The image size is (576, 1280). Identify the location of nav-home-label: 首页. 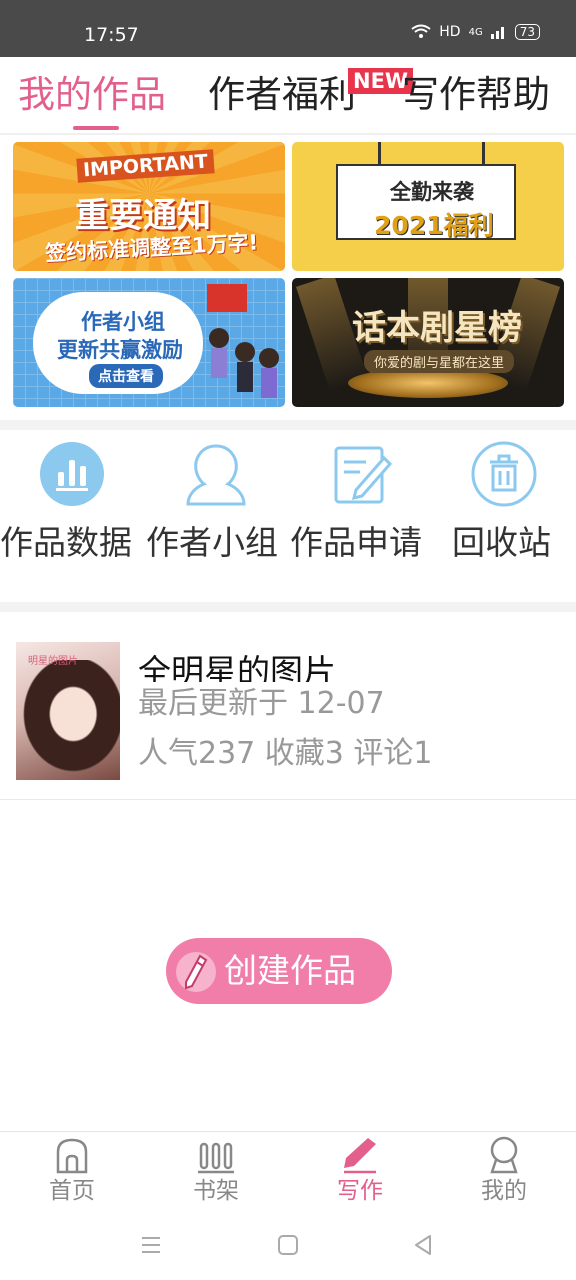
(72, 1191).